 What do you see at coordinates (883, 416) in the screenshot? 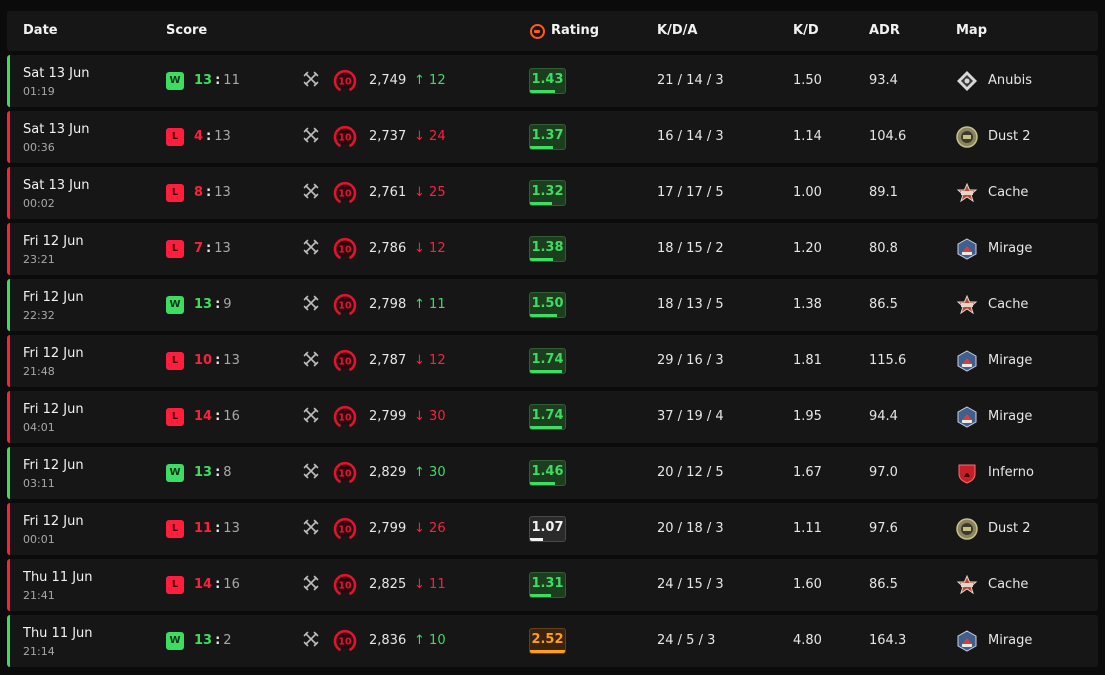
I see `adr-value: 94.4` at bounding box center [883, 416].